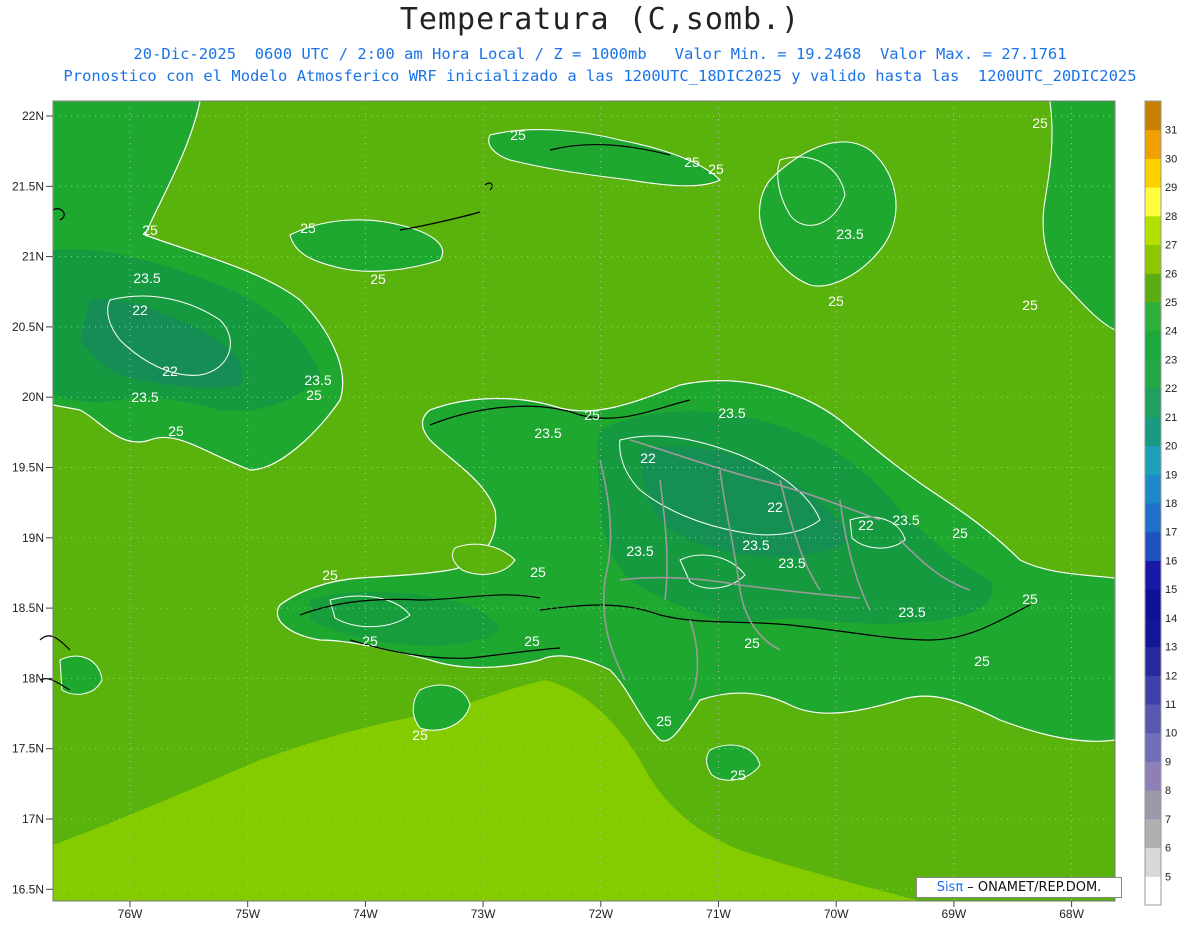 The width and height of the screenshot is (1200, 927). I want to click on colorbar-level-label: 6, so click(1168, 849).